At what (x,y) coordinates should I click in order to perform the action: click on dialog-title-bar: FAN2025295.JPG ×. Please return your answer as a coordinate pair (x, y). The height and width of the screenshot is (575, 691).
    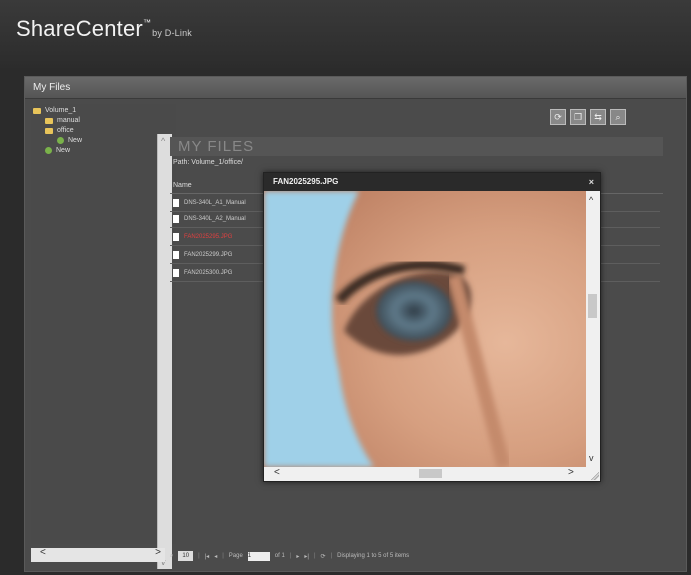
    Looking at the image, I should click on (432, 182).